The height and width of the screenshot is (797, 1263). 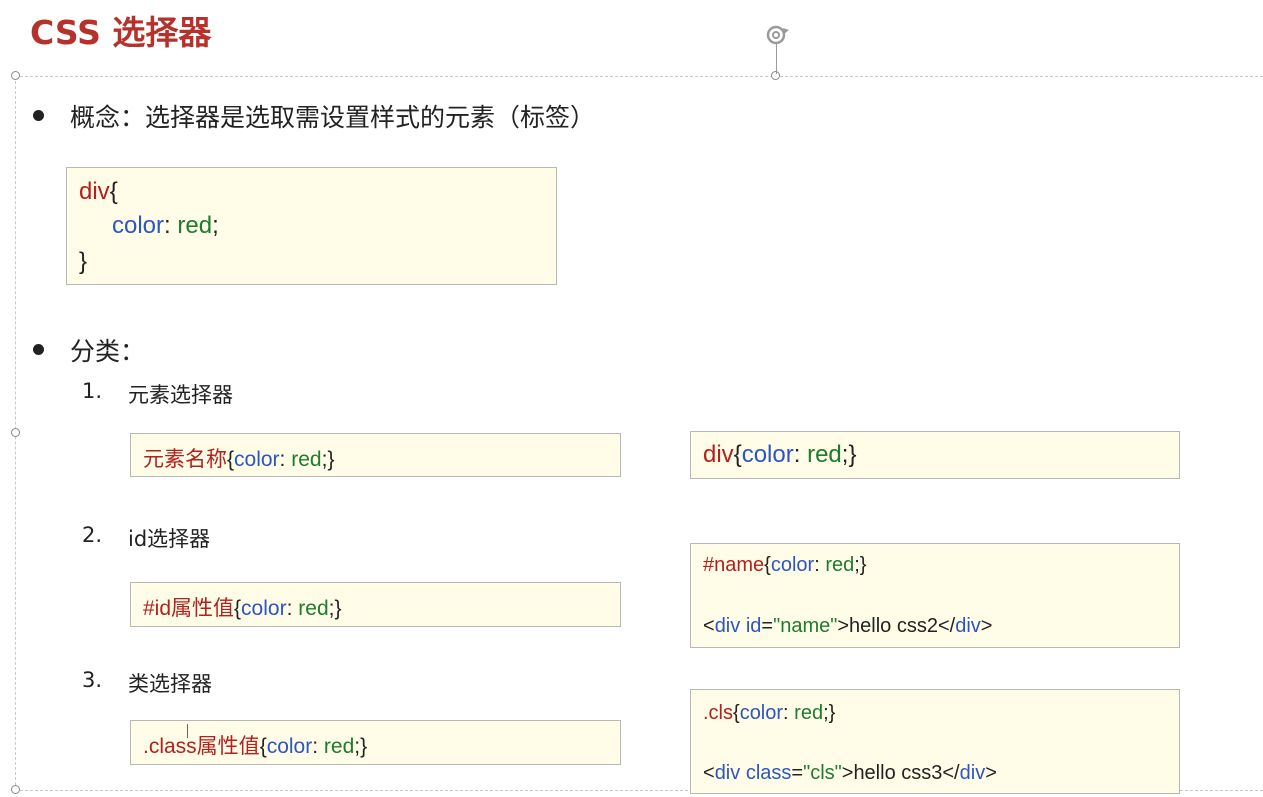 What do you see at coordinates (893, 626) in the screenshot?
I see `html-content: hello css2` at bounding box center [893, 626].